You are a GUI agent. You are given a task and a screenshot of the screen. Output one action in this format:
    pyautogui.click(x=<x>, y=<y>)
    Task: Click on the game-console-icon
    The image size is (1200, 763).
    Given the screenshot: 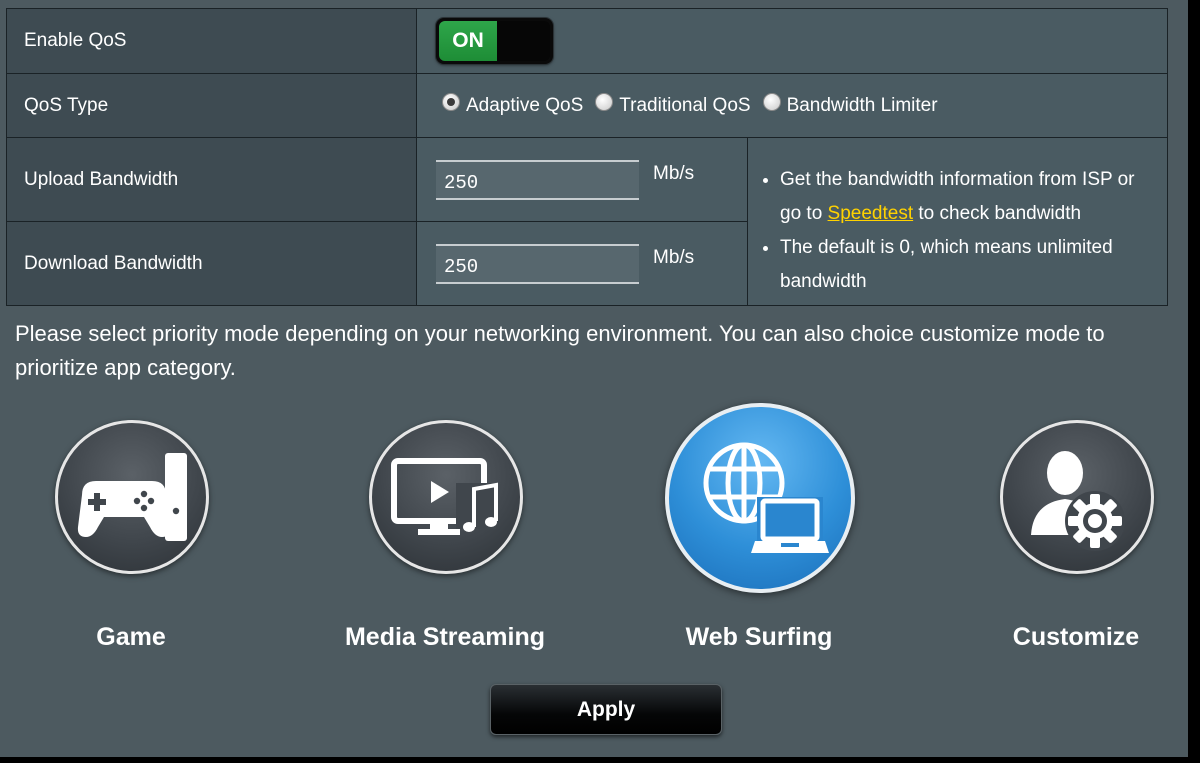 What is the action you would take?
    pyautogui.click(x=132, y=497)
    